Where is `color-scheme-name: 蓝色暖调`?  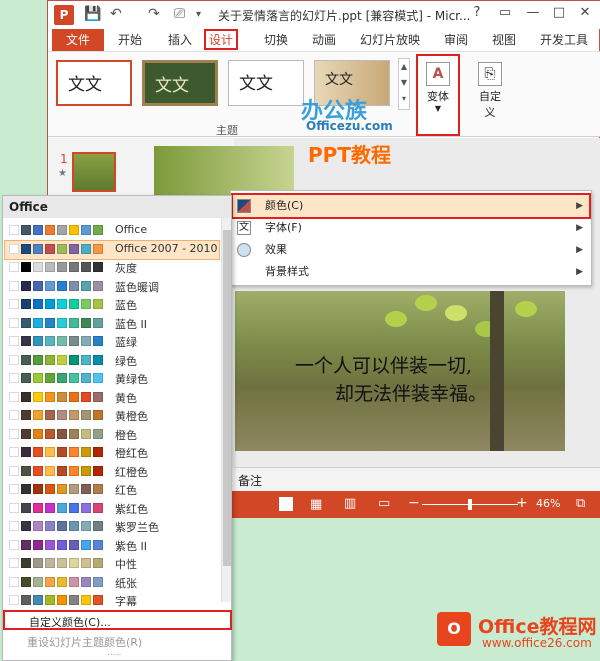
color-scheme-name: 蓝色暖调 is located at coordinates (137, 287).